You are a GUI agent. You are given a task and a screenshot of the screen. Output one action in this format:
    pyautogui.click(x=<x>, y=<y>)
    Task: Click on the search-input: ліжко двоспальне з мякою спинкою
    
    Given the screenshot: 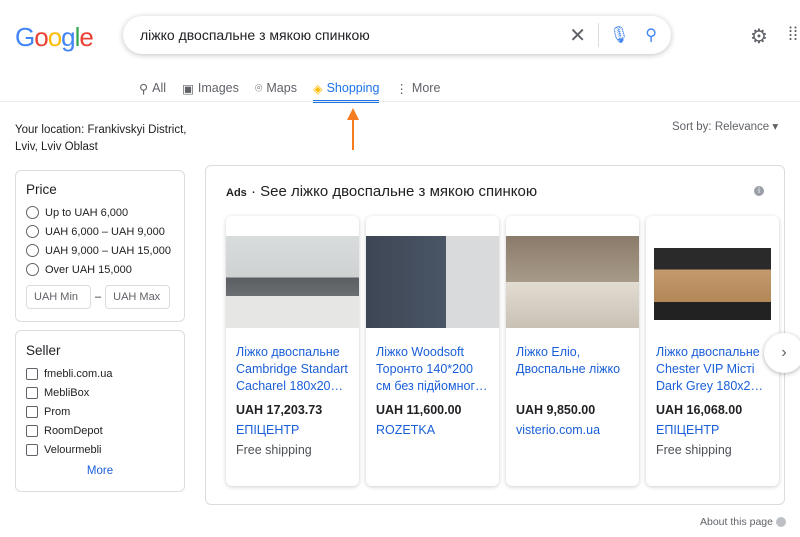 What is the action you would take?
    pyautogui.click(x=354, y=35)
    